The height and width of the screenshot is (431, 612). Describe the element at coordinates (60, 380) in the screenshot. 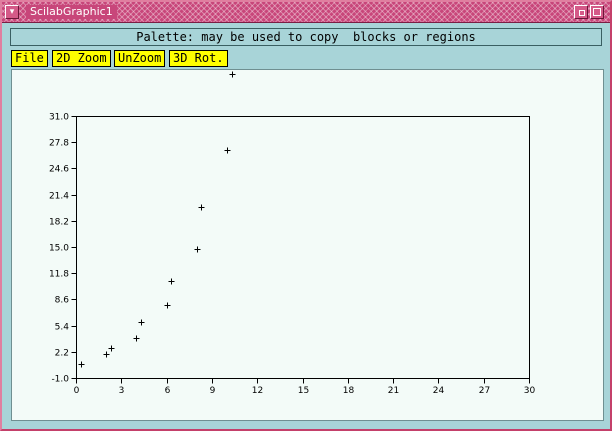

I see `y-tick-label: -1.0` at that location.